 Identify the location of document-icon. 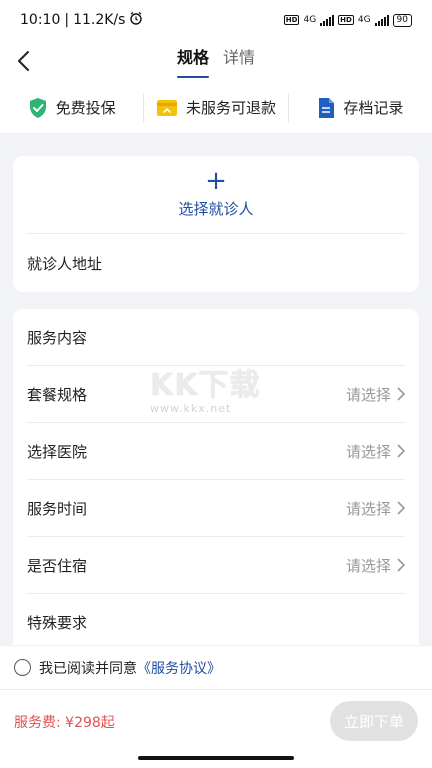
(327, 107).